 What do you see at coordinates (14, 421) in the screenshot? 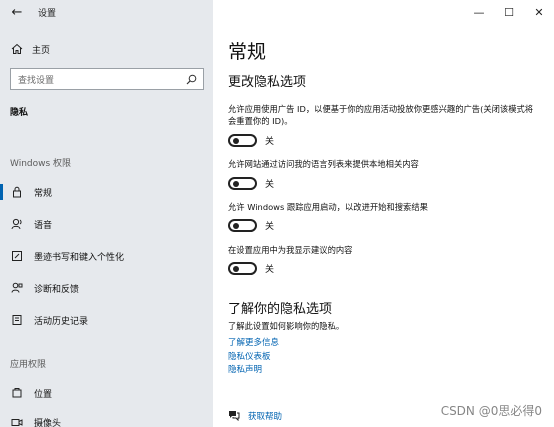
I see `camera-icon` at bounding box center [14, 421].